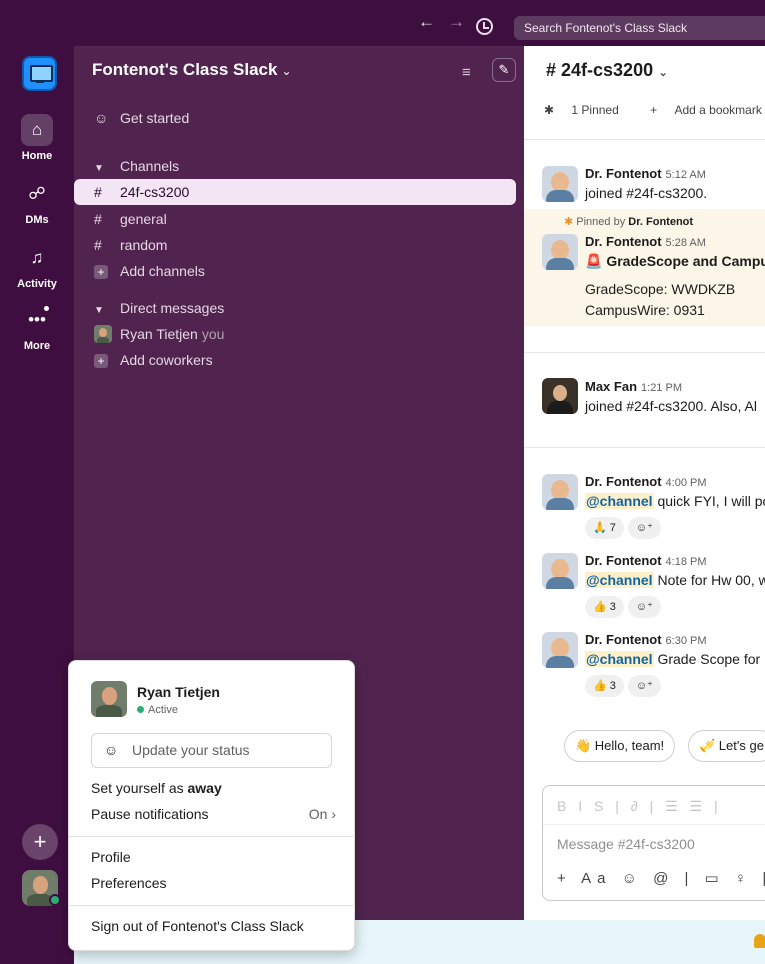 The width and height of the screenshot is (765, 964). I want to click on sign-out-item: Sign out of Fontenot's Class Slack, so click(213, 926).